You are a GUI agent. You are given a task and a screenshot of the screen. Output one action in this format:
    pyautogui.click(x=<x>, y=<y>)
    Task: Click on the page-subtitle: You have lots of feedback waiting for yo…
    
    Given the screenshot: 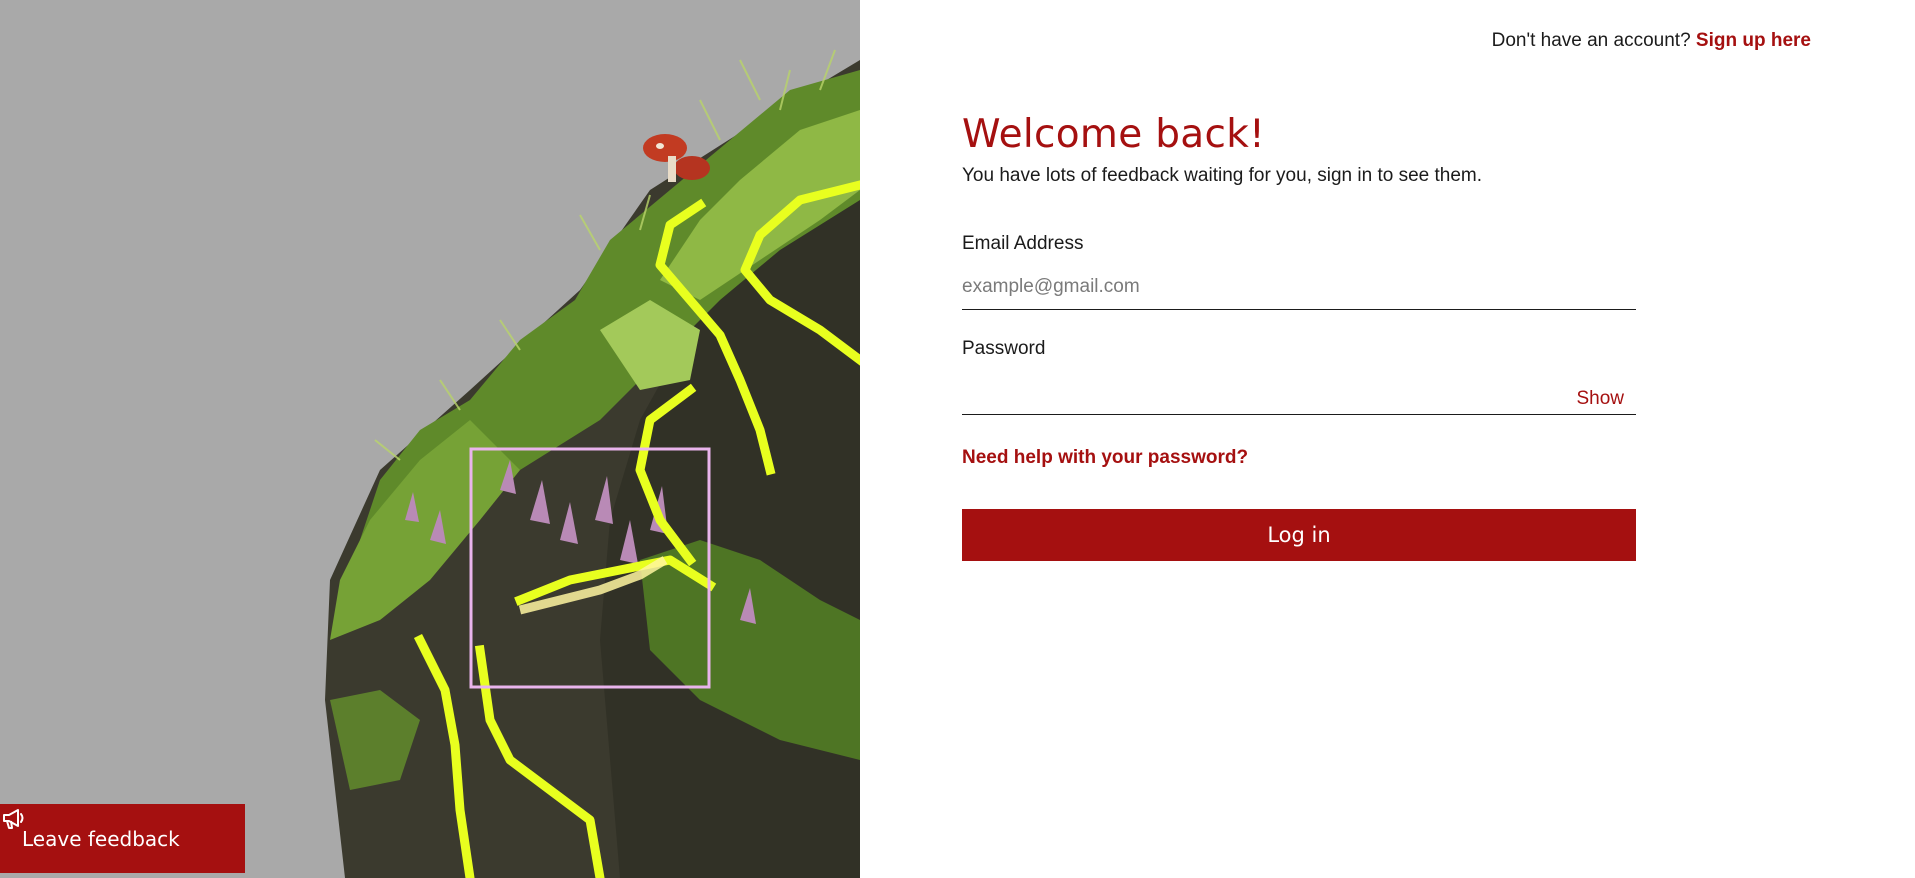 What is the action you would take?
    pyautogui.click(x=1222, y=175)
    